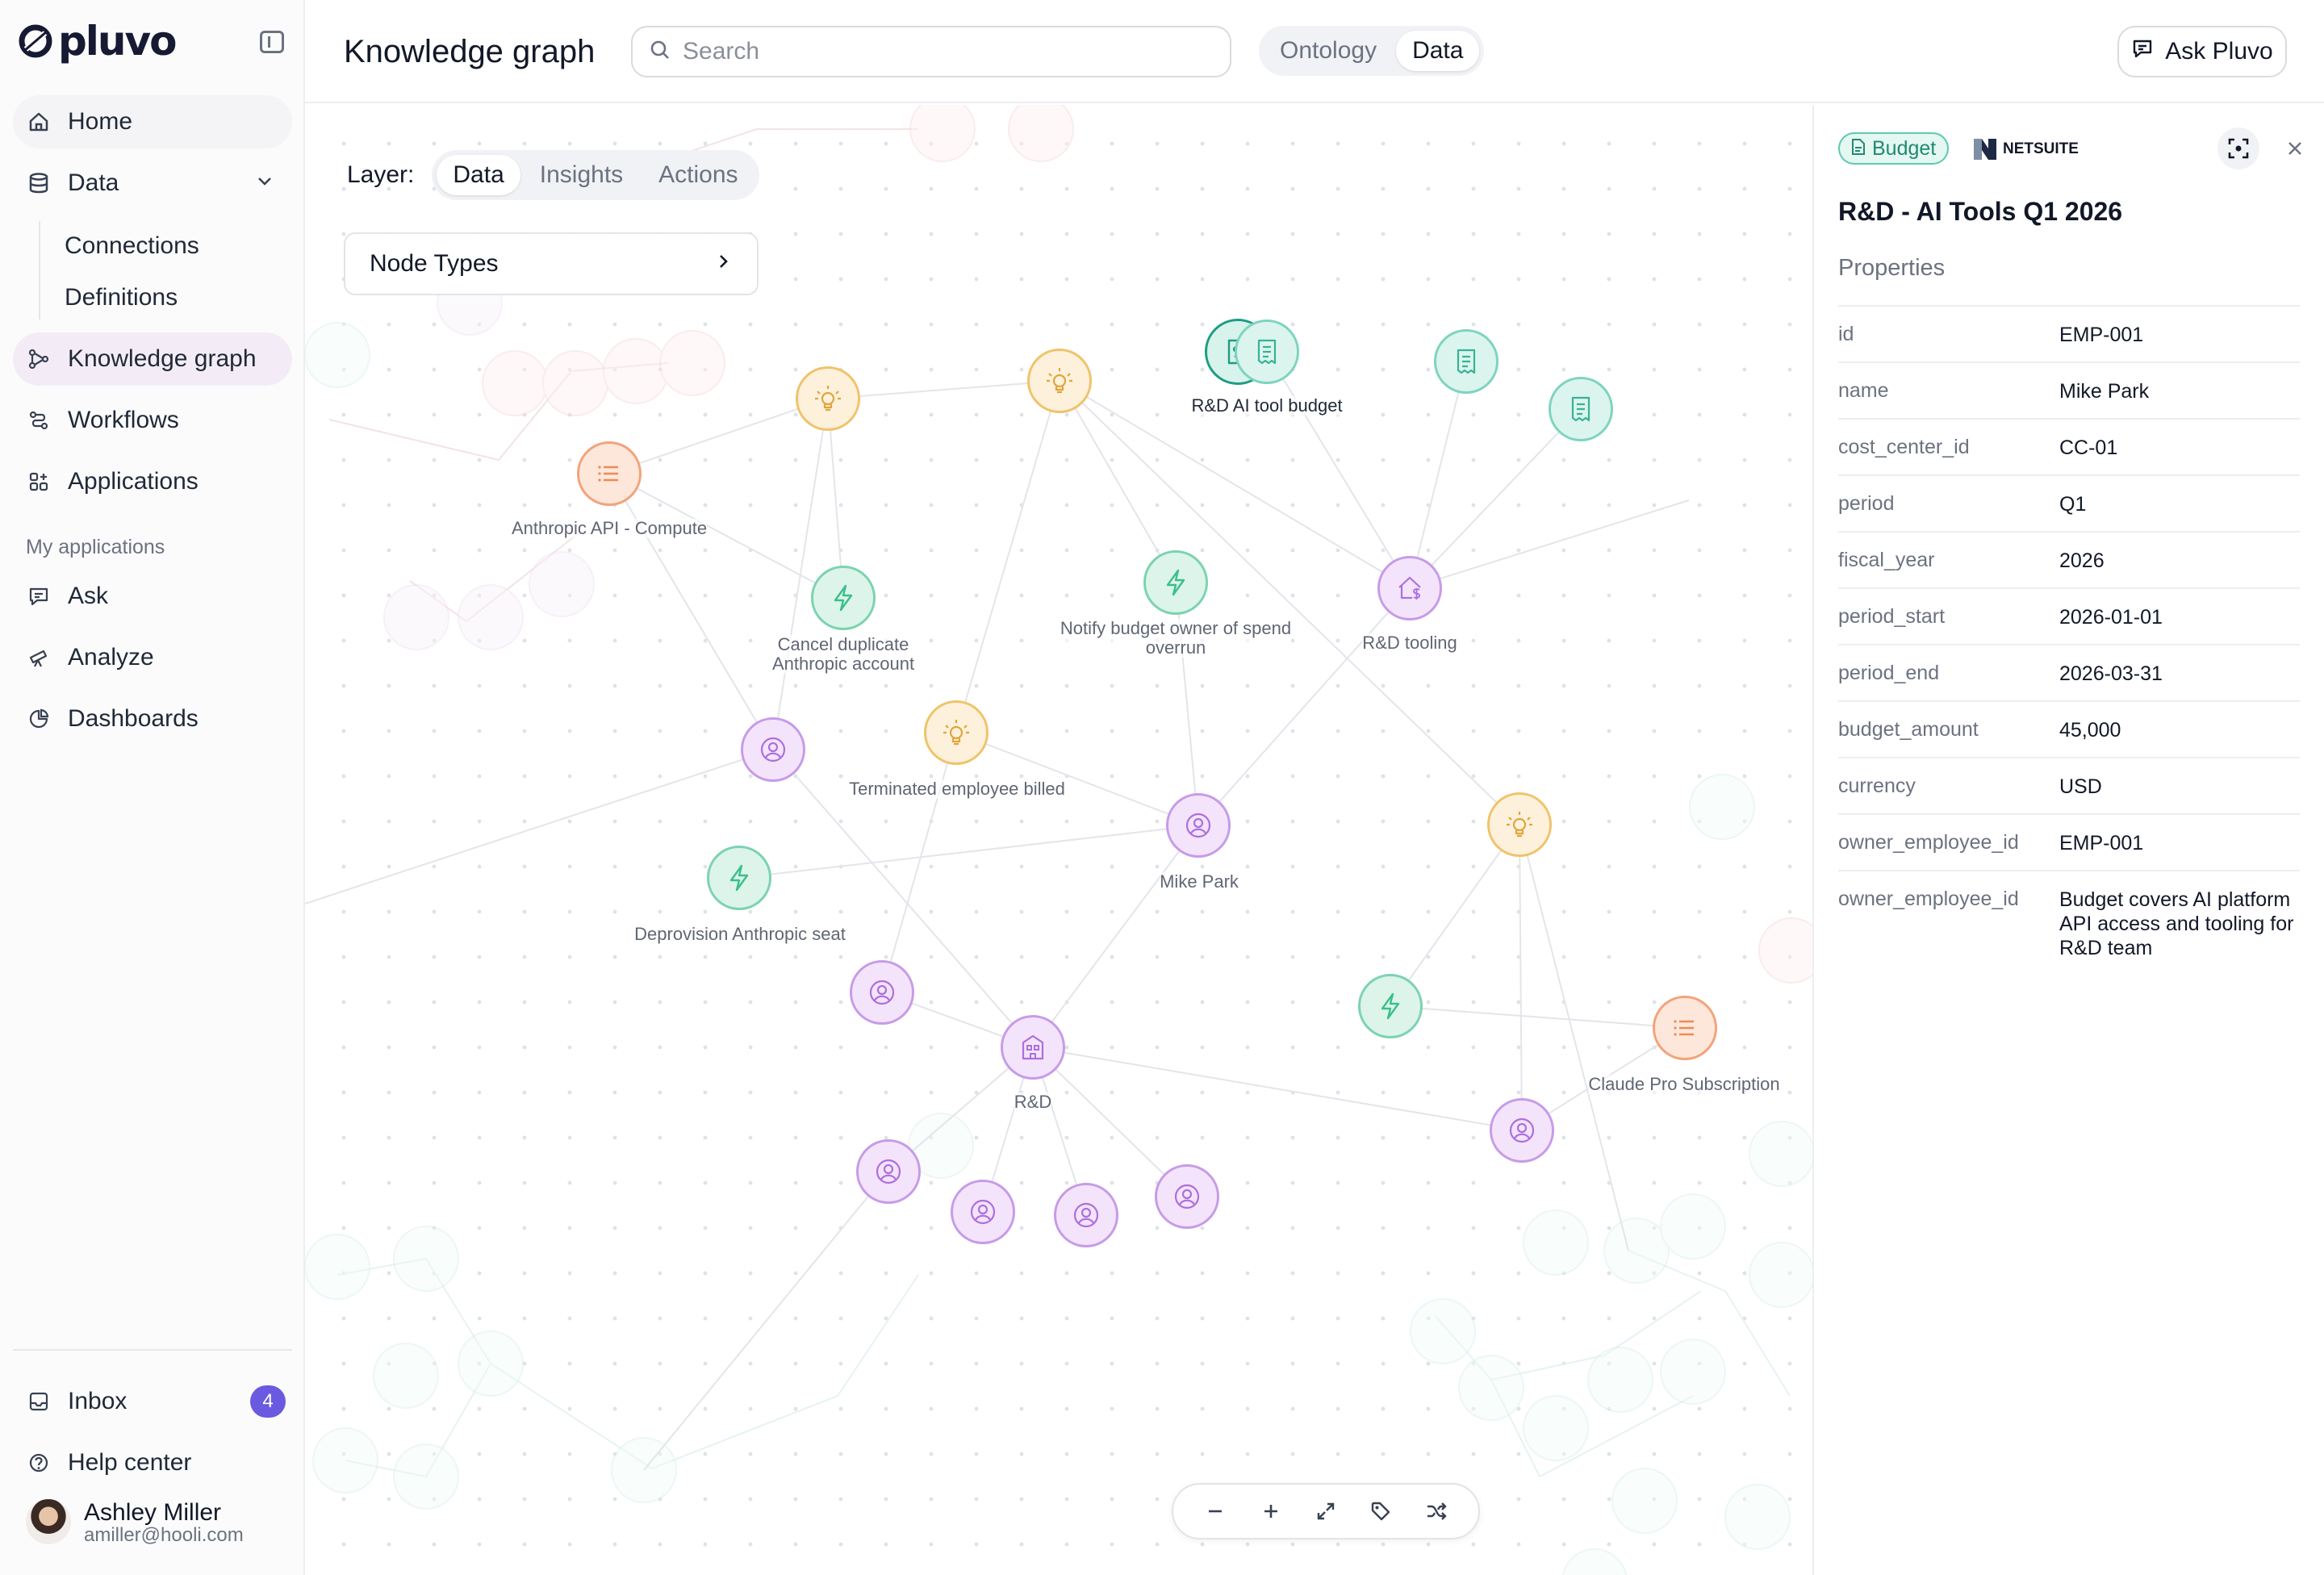 The height and width of the screenshot is (1575, 2324). What do you see at coordinates (49, 1522) in the screenshot?
I see `user-avatar` at bounding box center [49, 1522].